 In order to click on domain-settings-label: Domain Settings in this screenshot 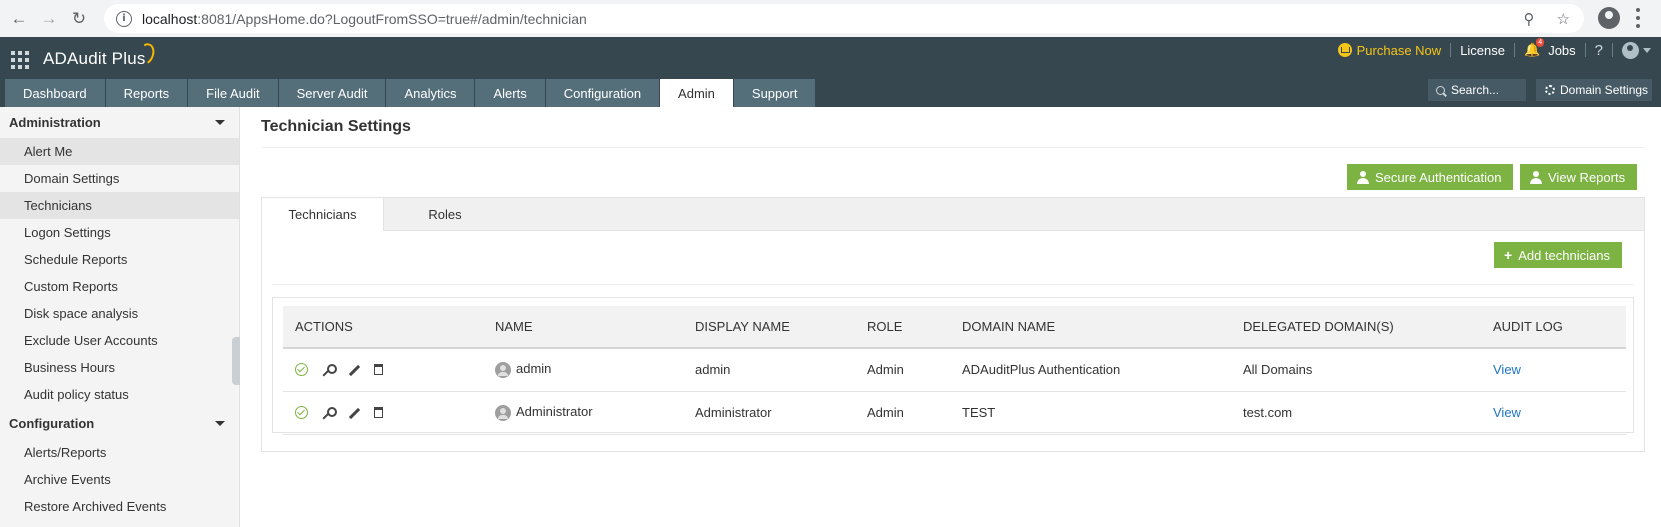, I will do `click(1604, 90)`.